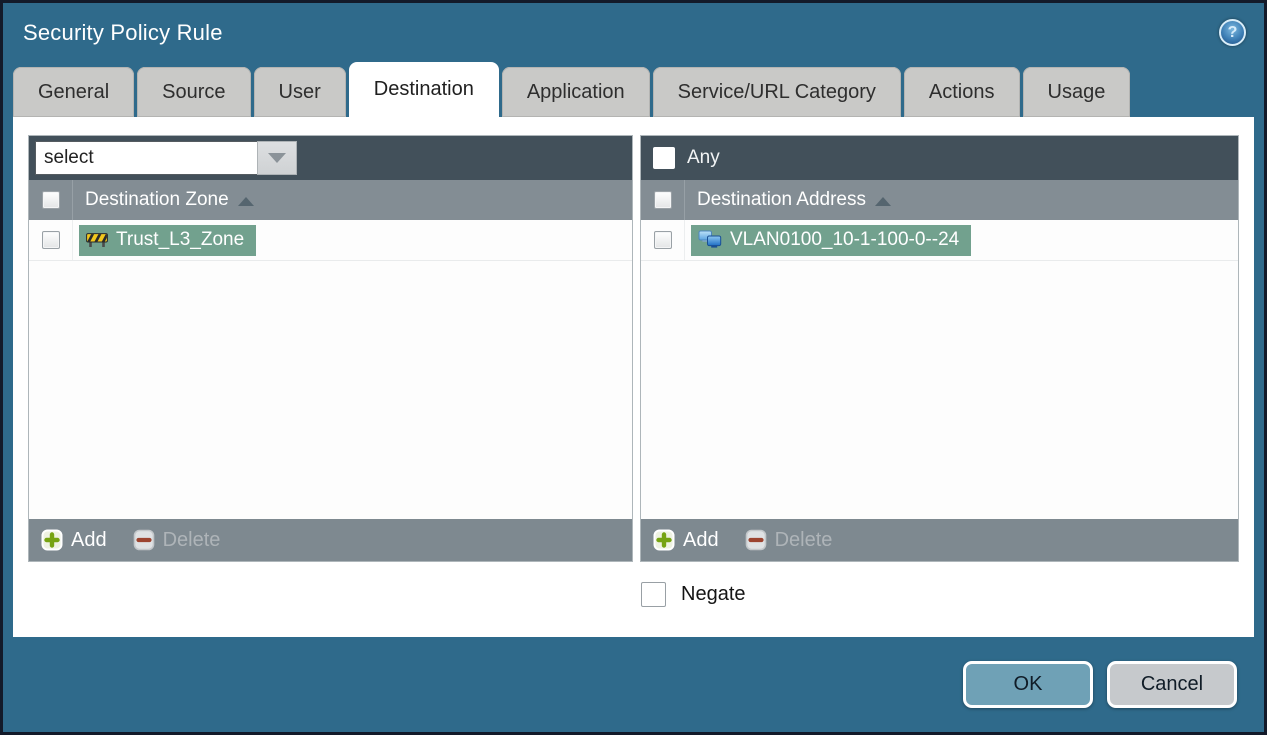 The width and height of the screenshot is (1267, 735). I want to click on address-column-header: Destination Address, so click(788, 200).